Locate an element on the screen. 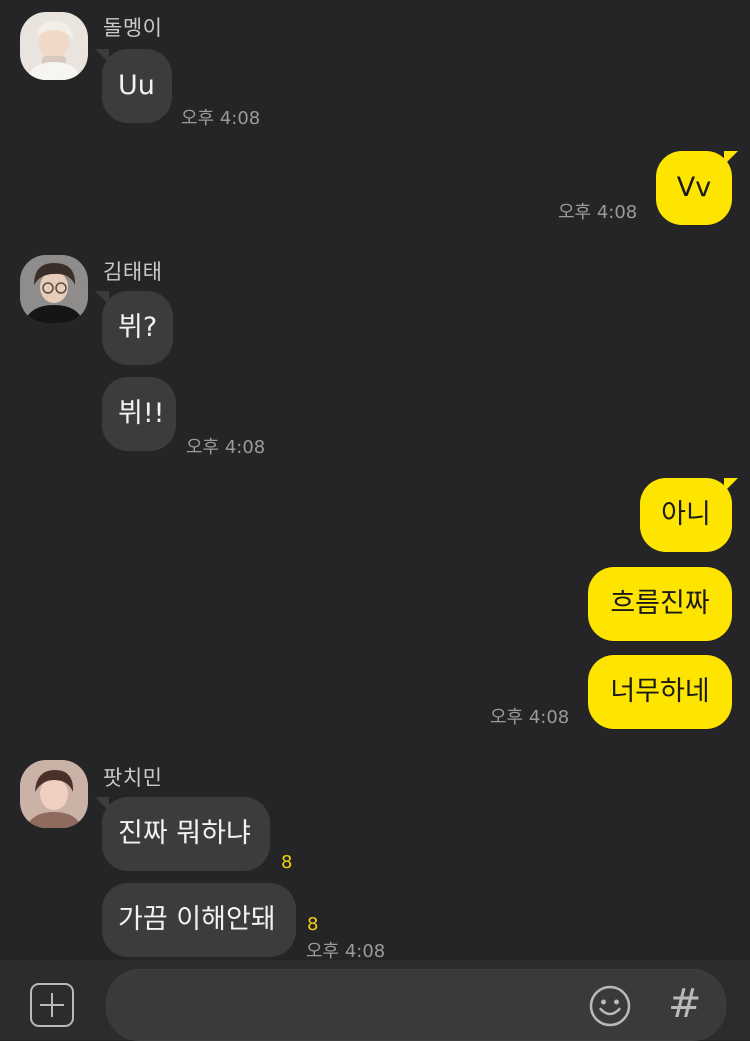  sender-name: 김태태 is located at coordinates (133, 272).